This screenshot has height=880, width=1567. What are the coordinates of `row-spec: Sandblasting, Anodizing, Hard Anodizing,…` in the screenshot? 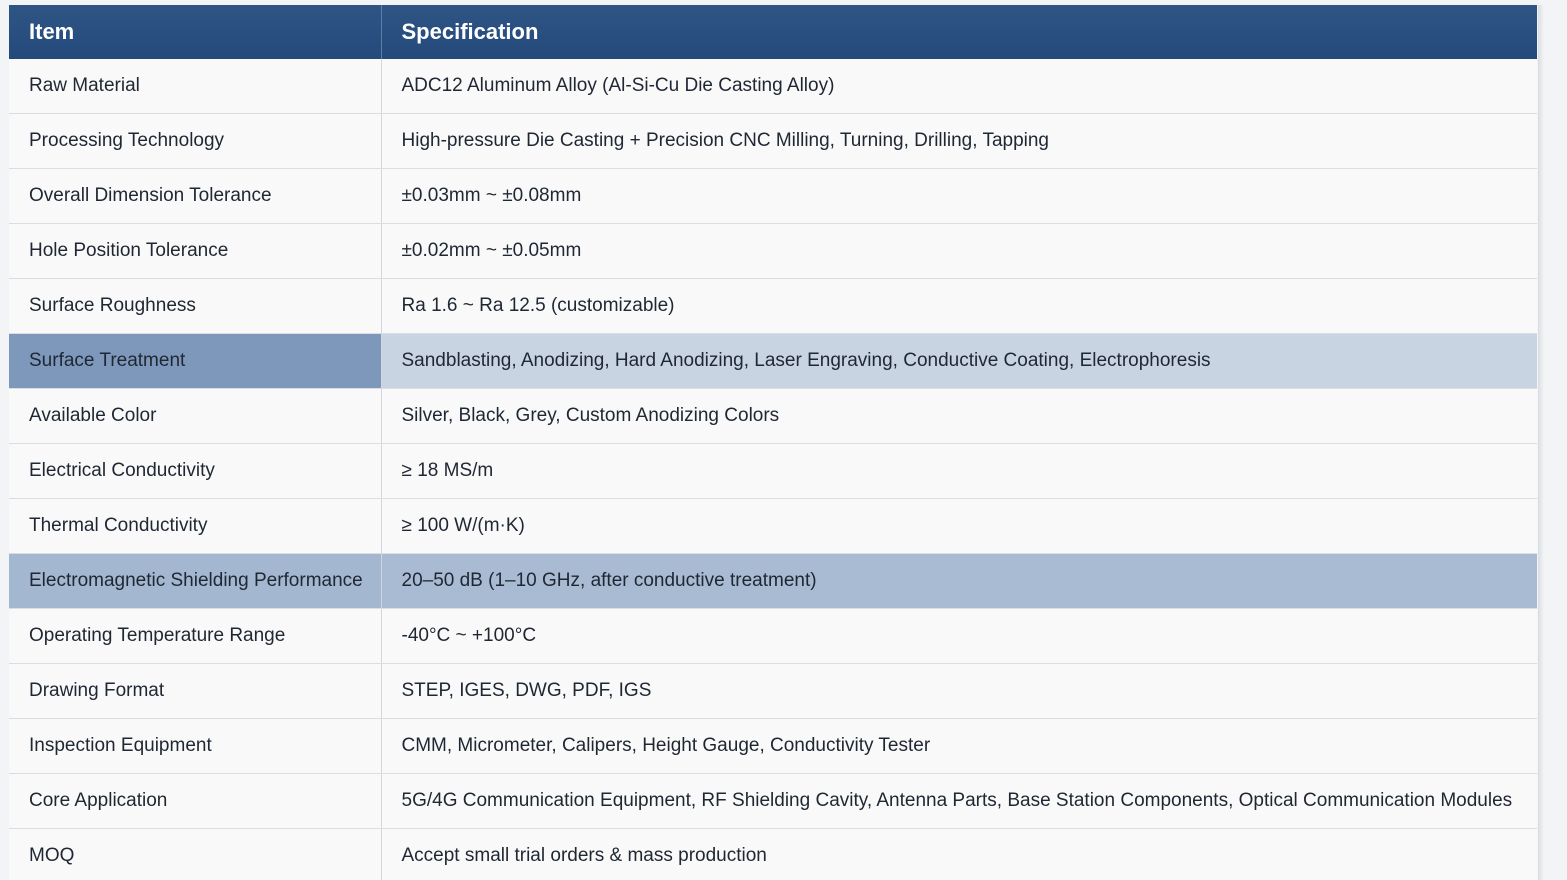 It's located at (959, 361).